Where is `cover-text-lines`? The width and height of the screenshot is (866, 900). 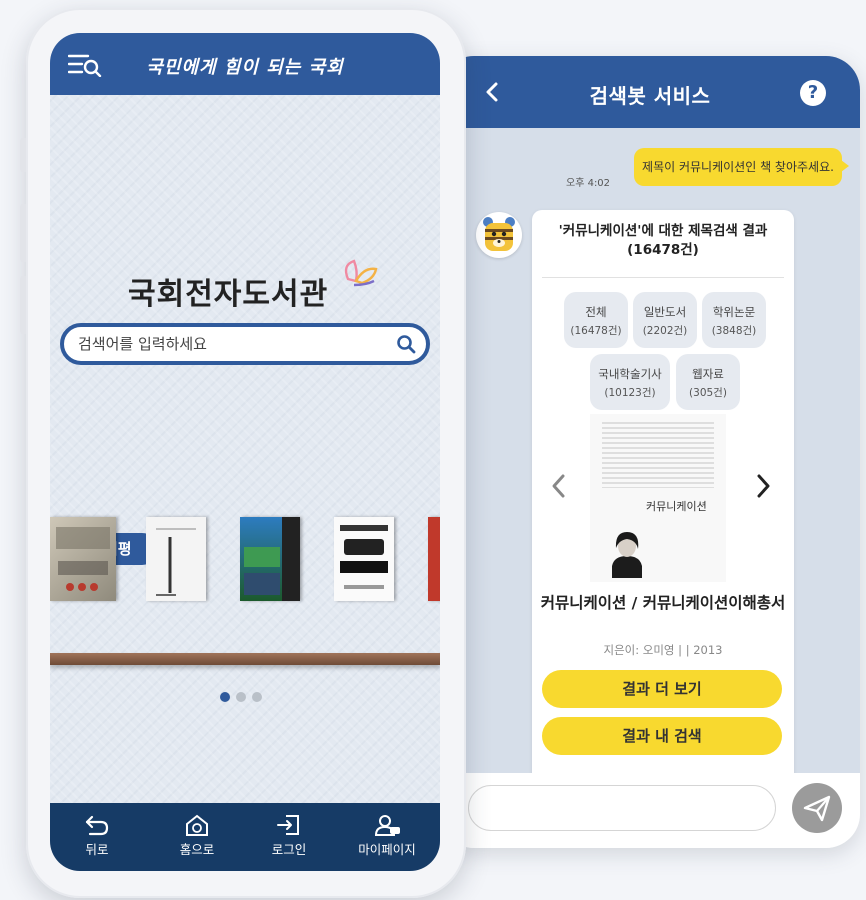
cover-text-lines is located at coordinates (658, 455).